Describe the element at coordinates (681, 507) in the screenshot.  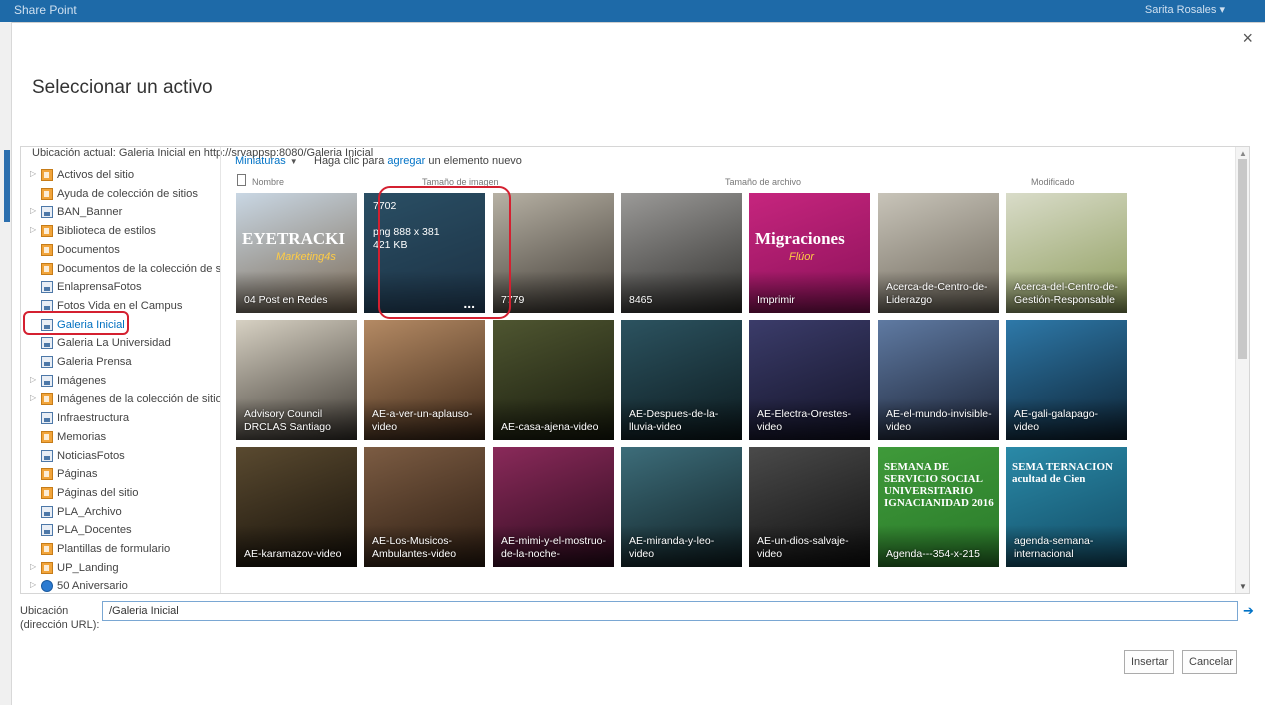
I see `image-tile: AE-miranda-y-leo-video` at that location.